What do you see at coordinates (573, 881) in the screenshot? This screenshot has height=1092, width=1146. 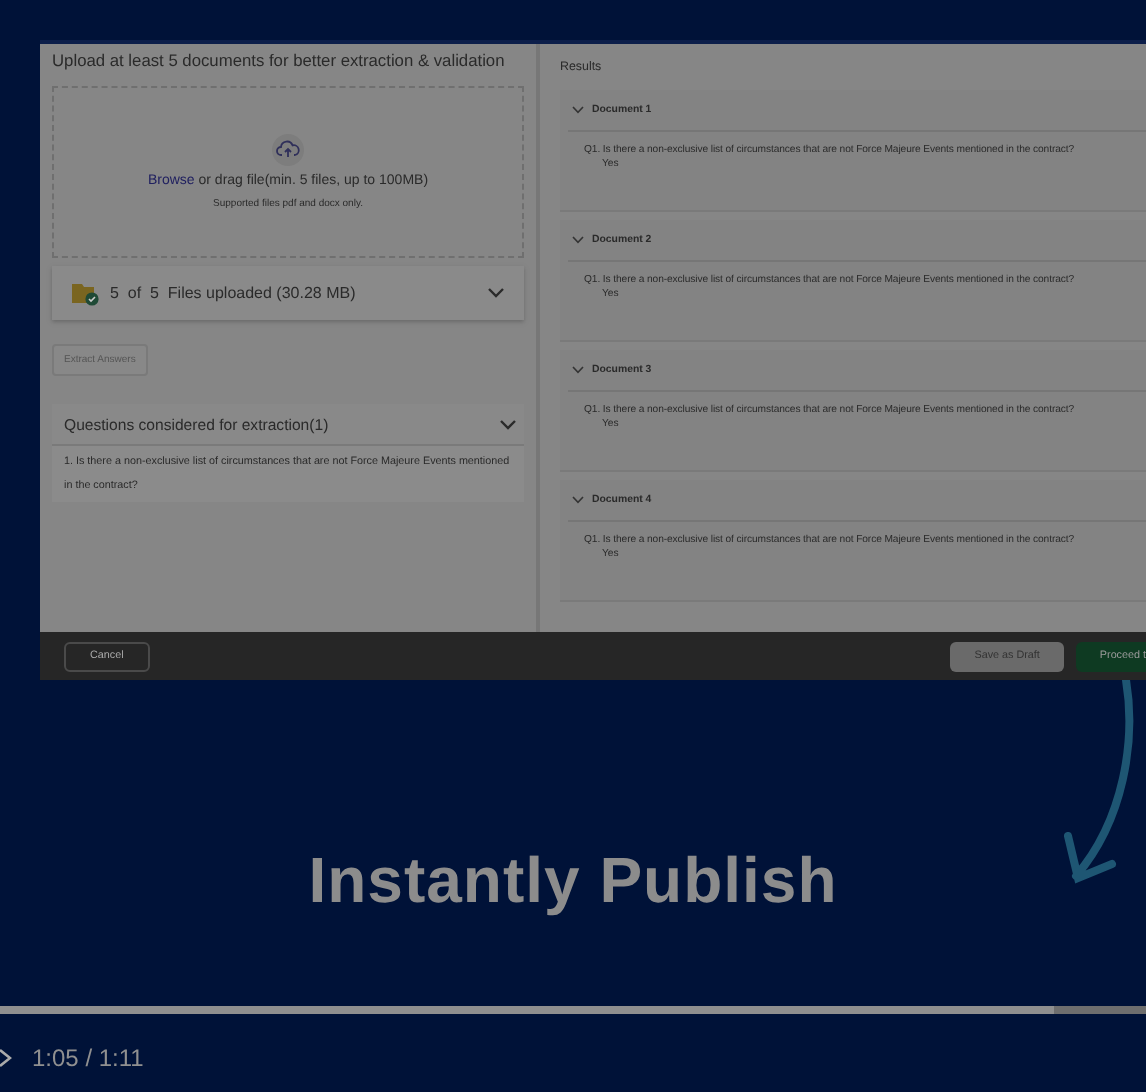 I see `video-caption: Instantly Publish` at bounding box center [573, 881].